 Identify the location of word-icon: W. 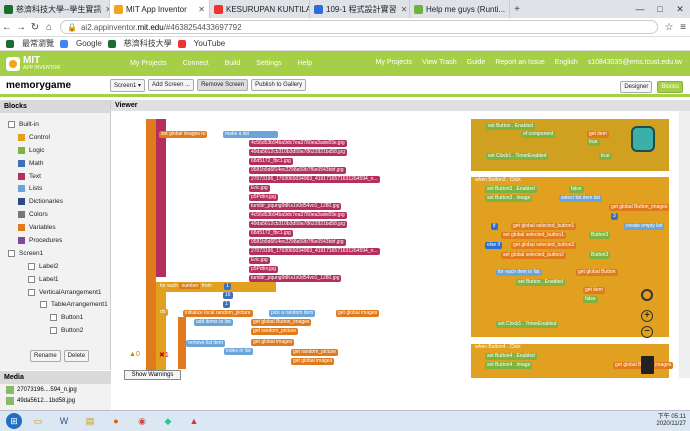
(64, 421).